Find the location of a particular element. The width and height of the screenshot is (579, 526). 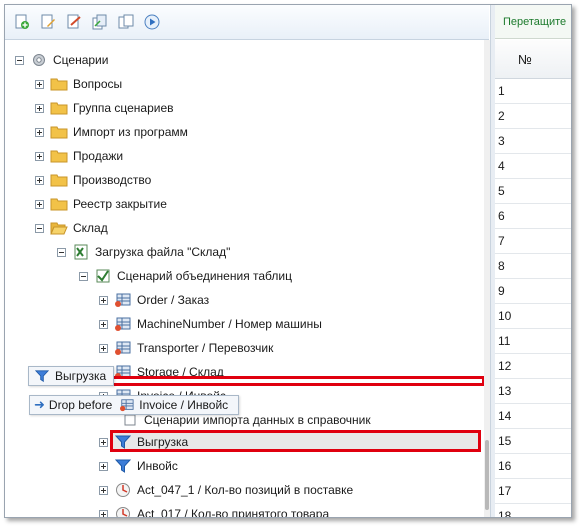

tree-root: Сценарии is located at coordinates (61, 60).